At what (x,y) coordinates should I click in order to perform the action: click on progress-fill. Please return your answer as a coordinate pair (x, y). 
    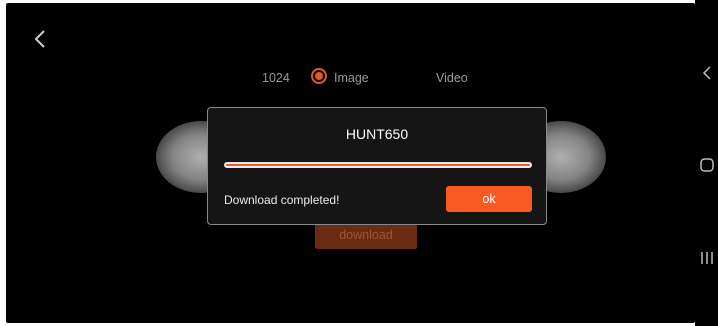
    Looking at the image, I should click on (378, 165).